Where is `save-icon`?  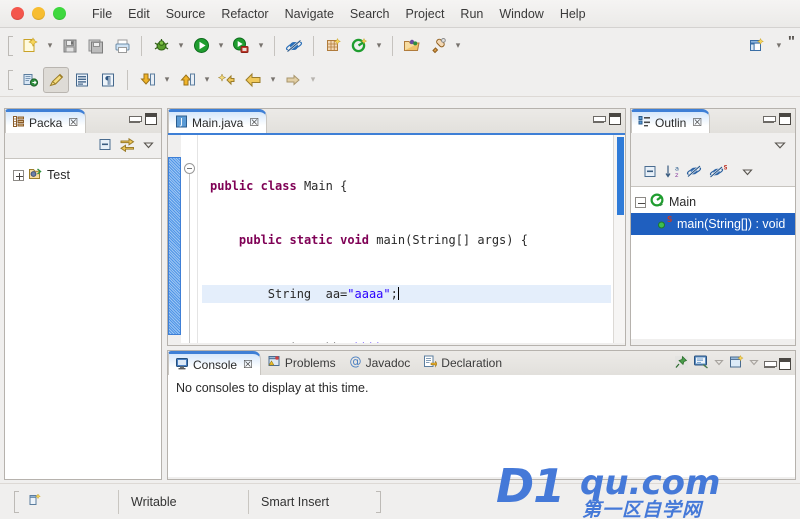
save-icon is located at coordinates (70, 46).